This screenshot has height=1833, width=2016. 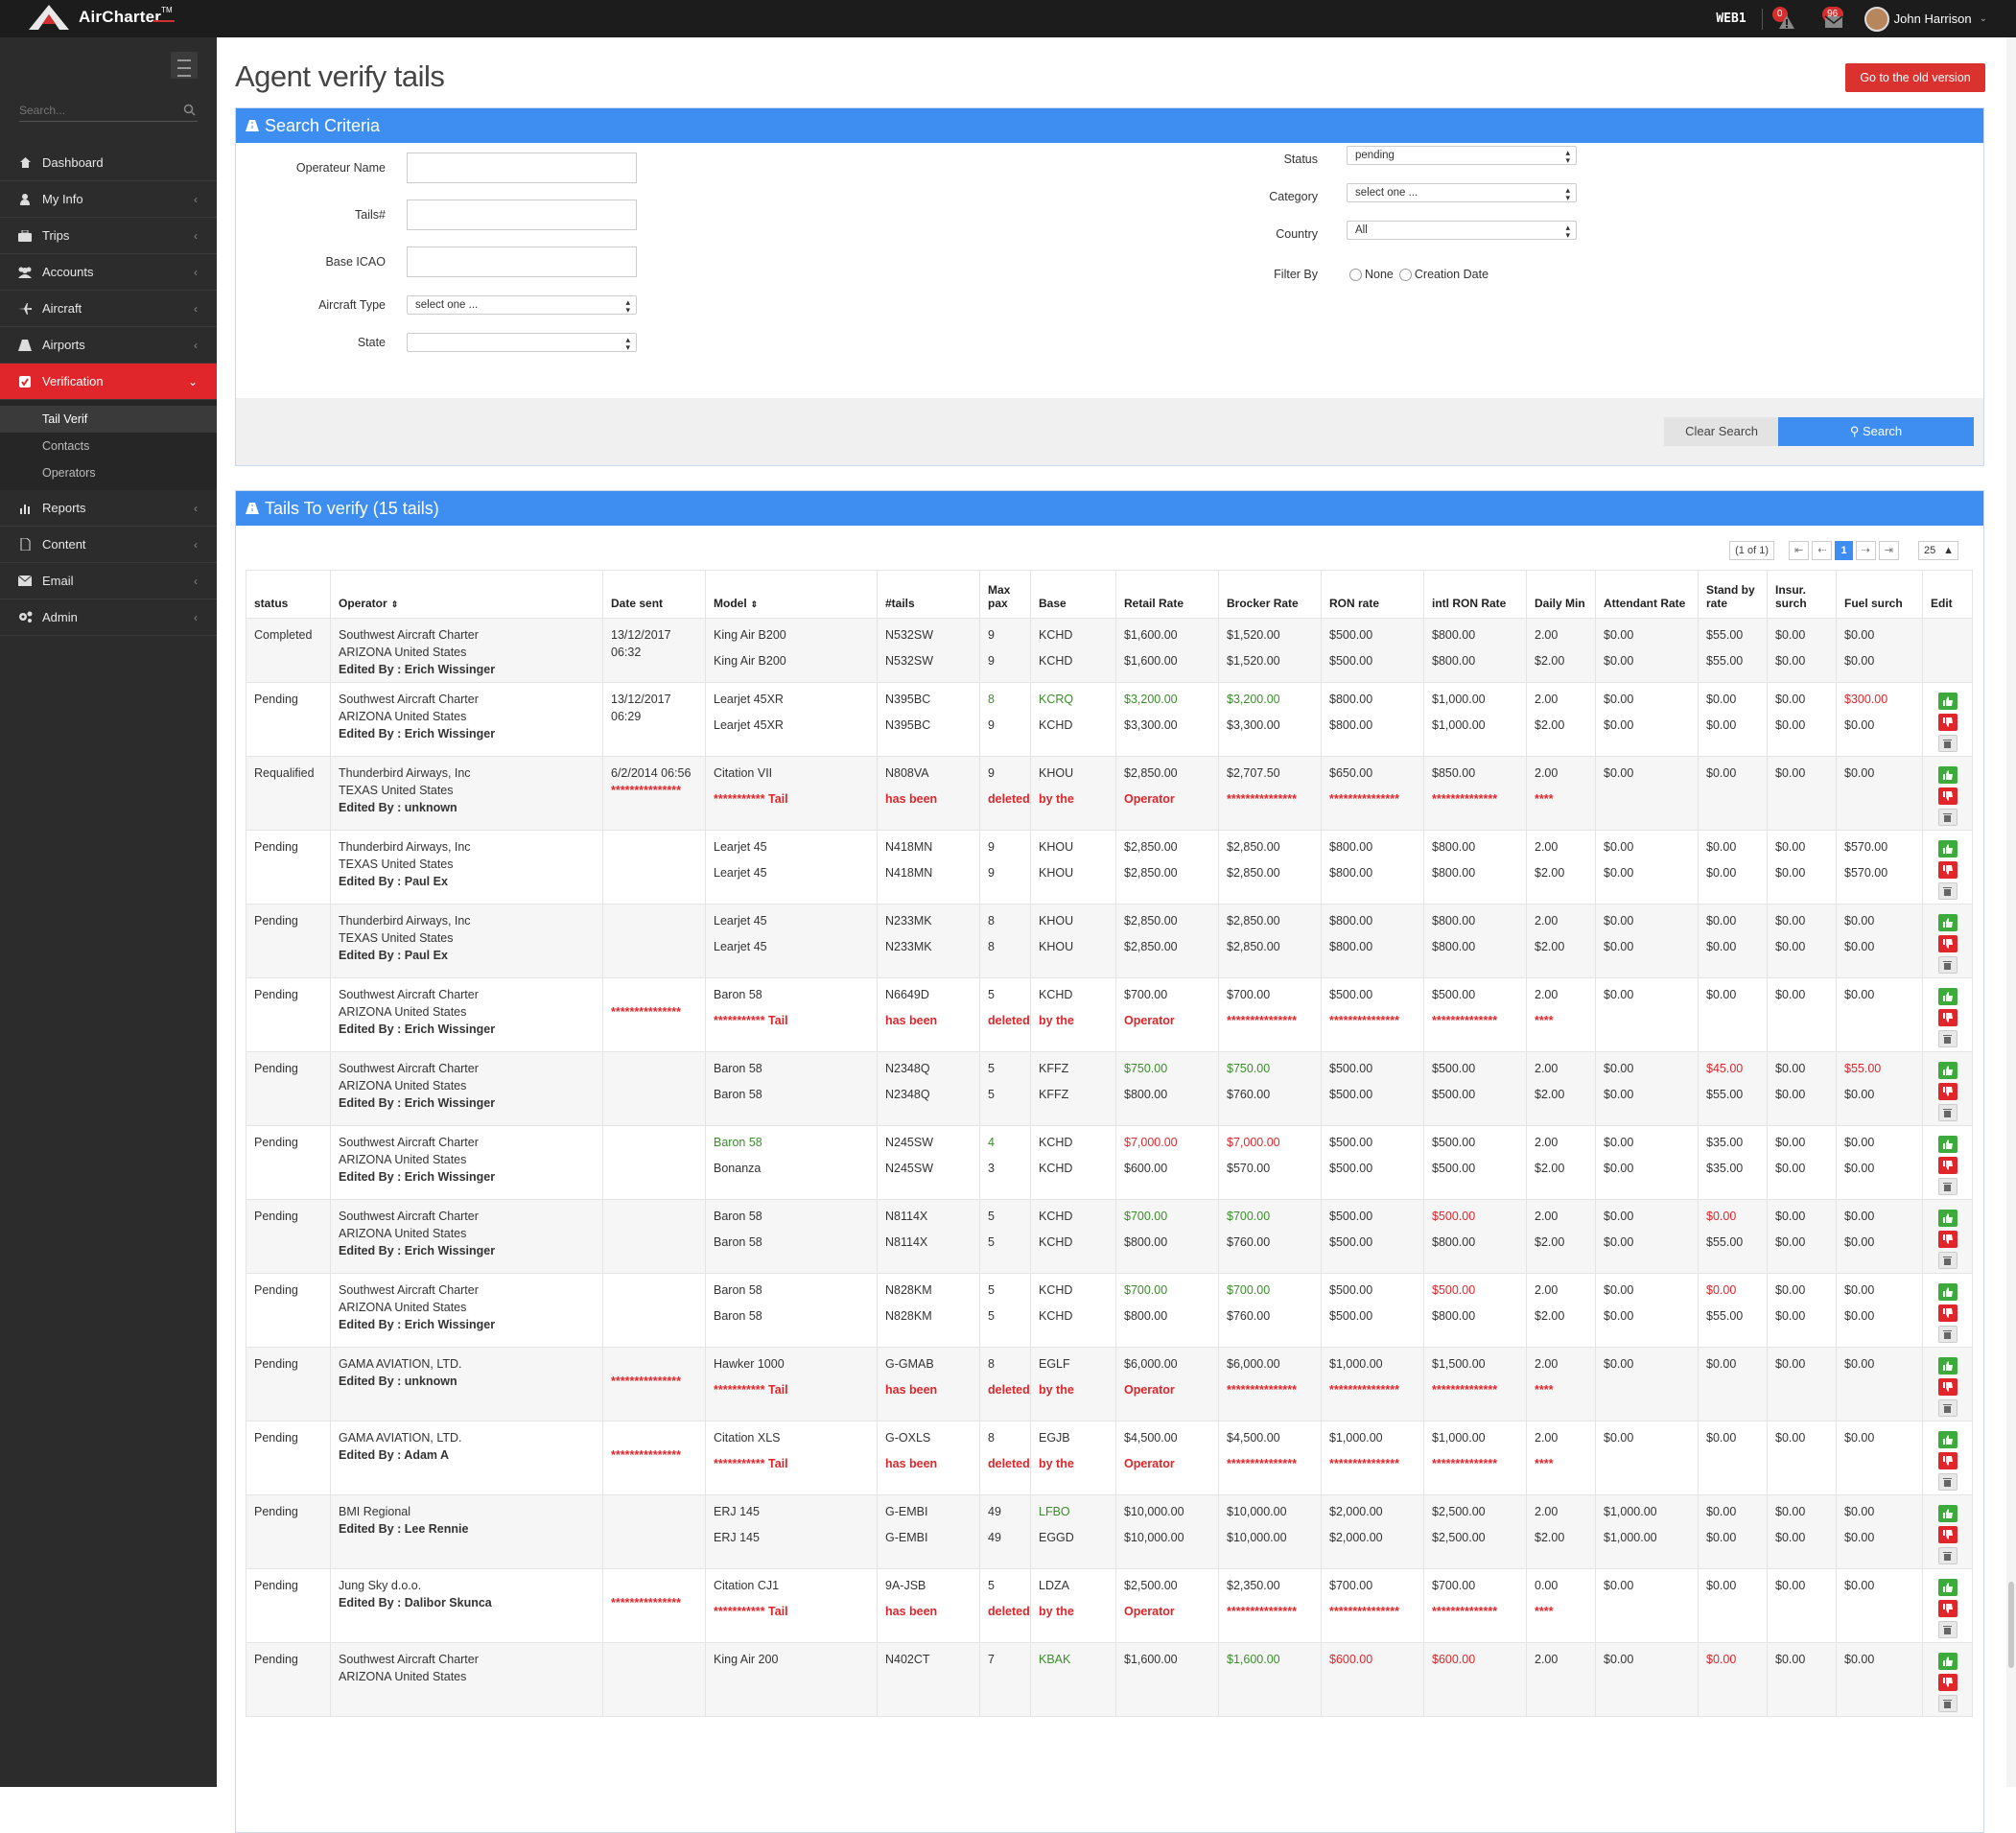 I want to click on pager-next-button: ⇢, so click(x=1865, y=550).